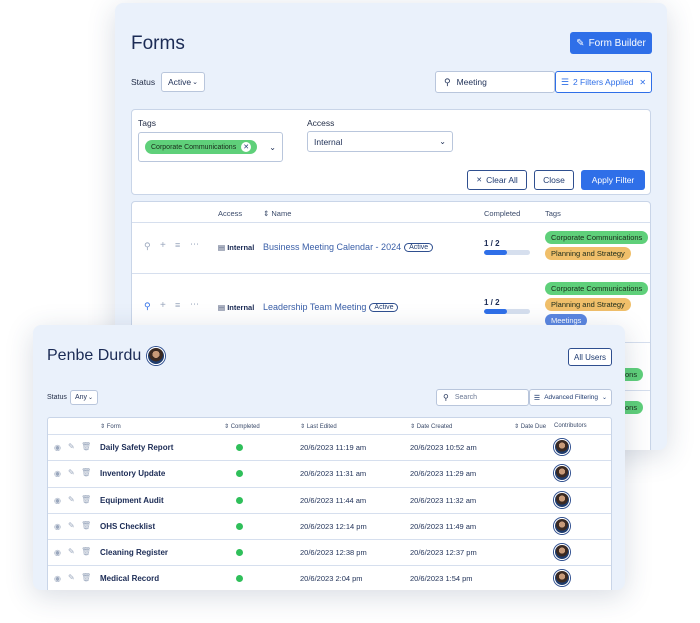  Describe the element at coordinates (57, 397) in the screenshot. I see `status-label: Status` at that location.